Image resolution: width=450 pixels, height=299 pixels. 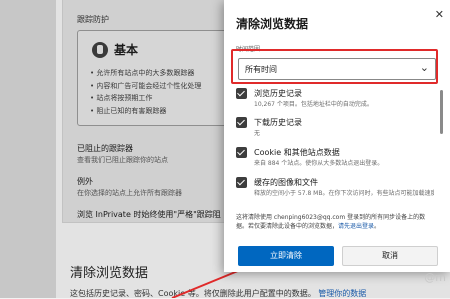 I want to click on option-title: Cookie 和其他站点数据, so click(x=297, y=152).